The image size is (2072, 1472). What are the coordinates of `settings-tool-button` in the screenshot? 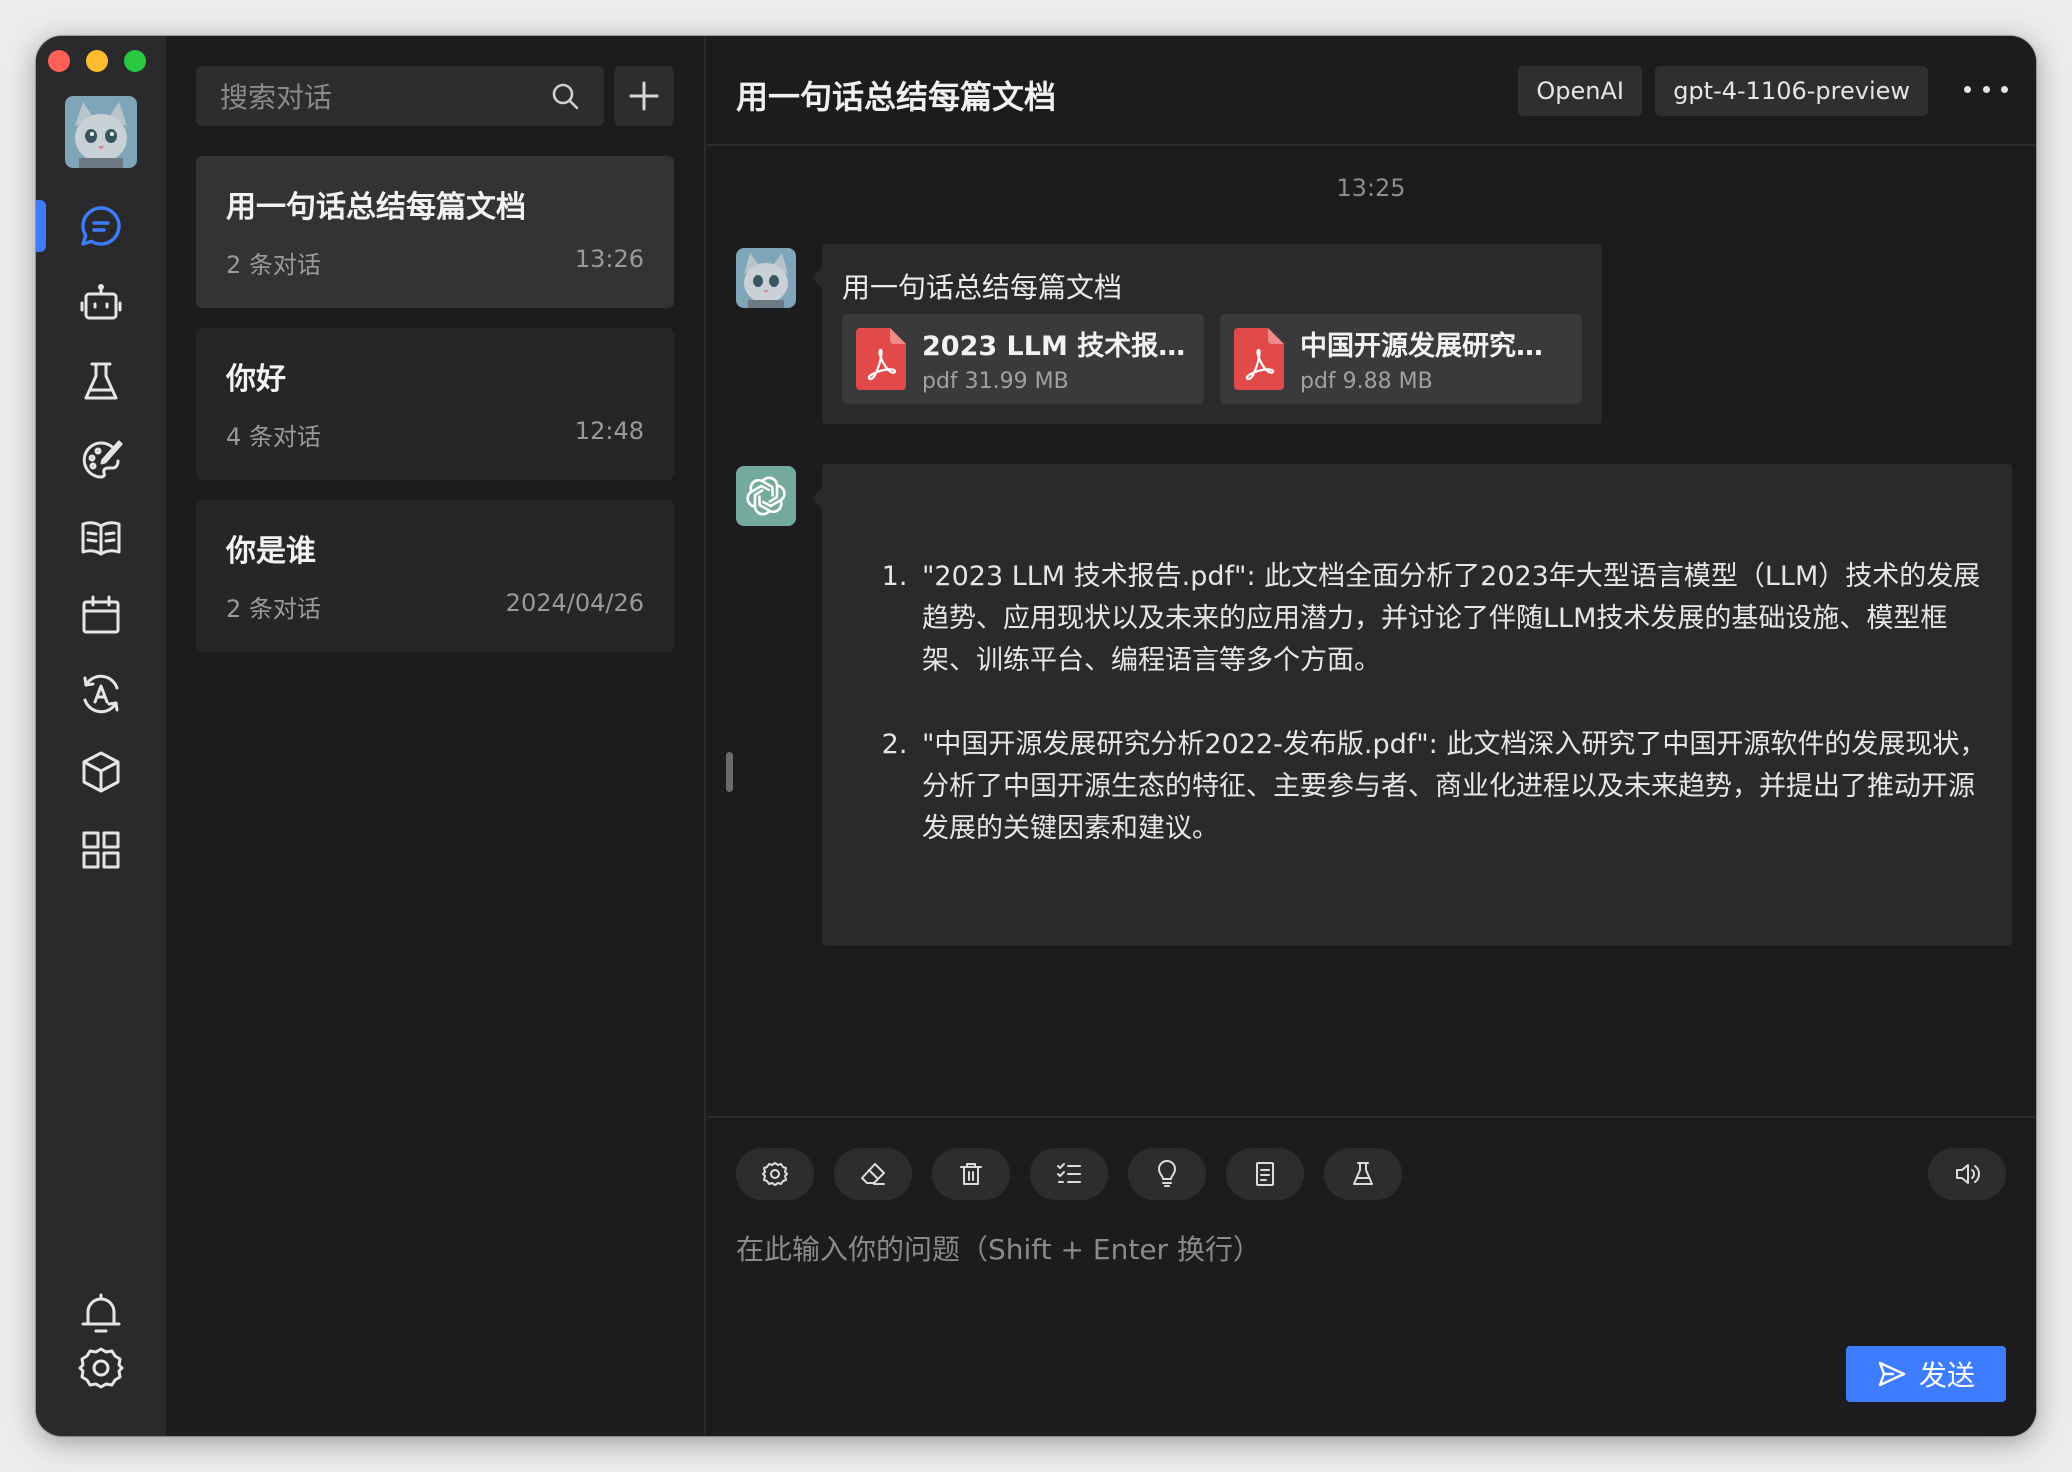 It's located at (775, 1174).